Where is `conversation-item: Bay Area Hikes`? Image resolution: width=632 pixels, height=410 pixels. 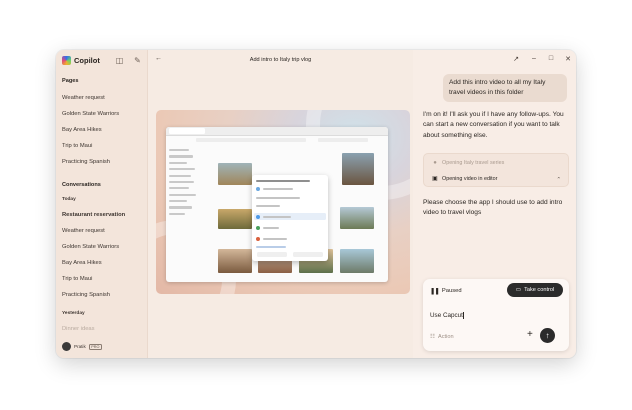
conversation-item: Bay Area Hikes is located at coordinates (82, 263).